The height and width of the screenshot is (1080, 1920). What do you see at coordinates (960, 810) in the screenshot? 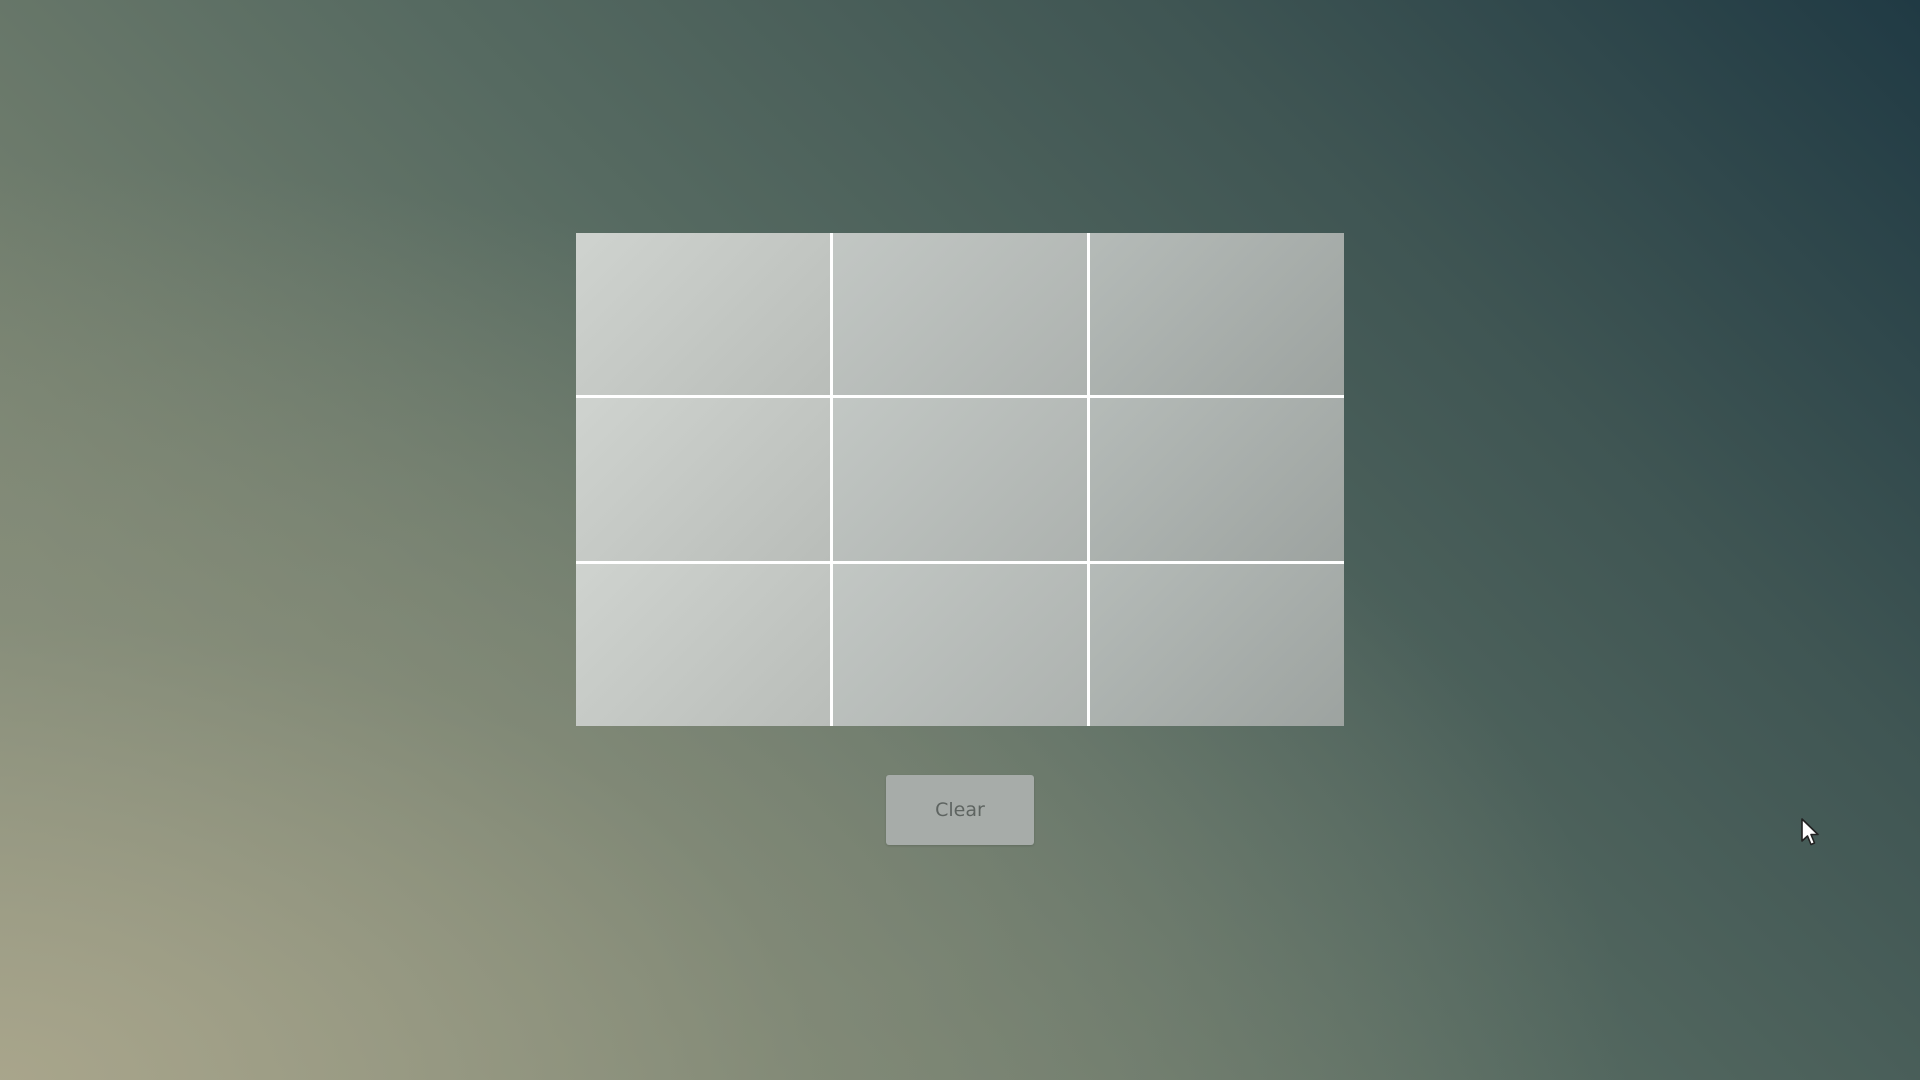
I see `clear-button: Clear` at bounding box center [960, 810].